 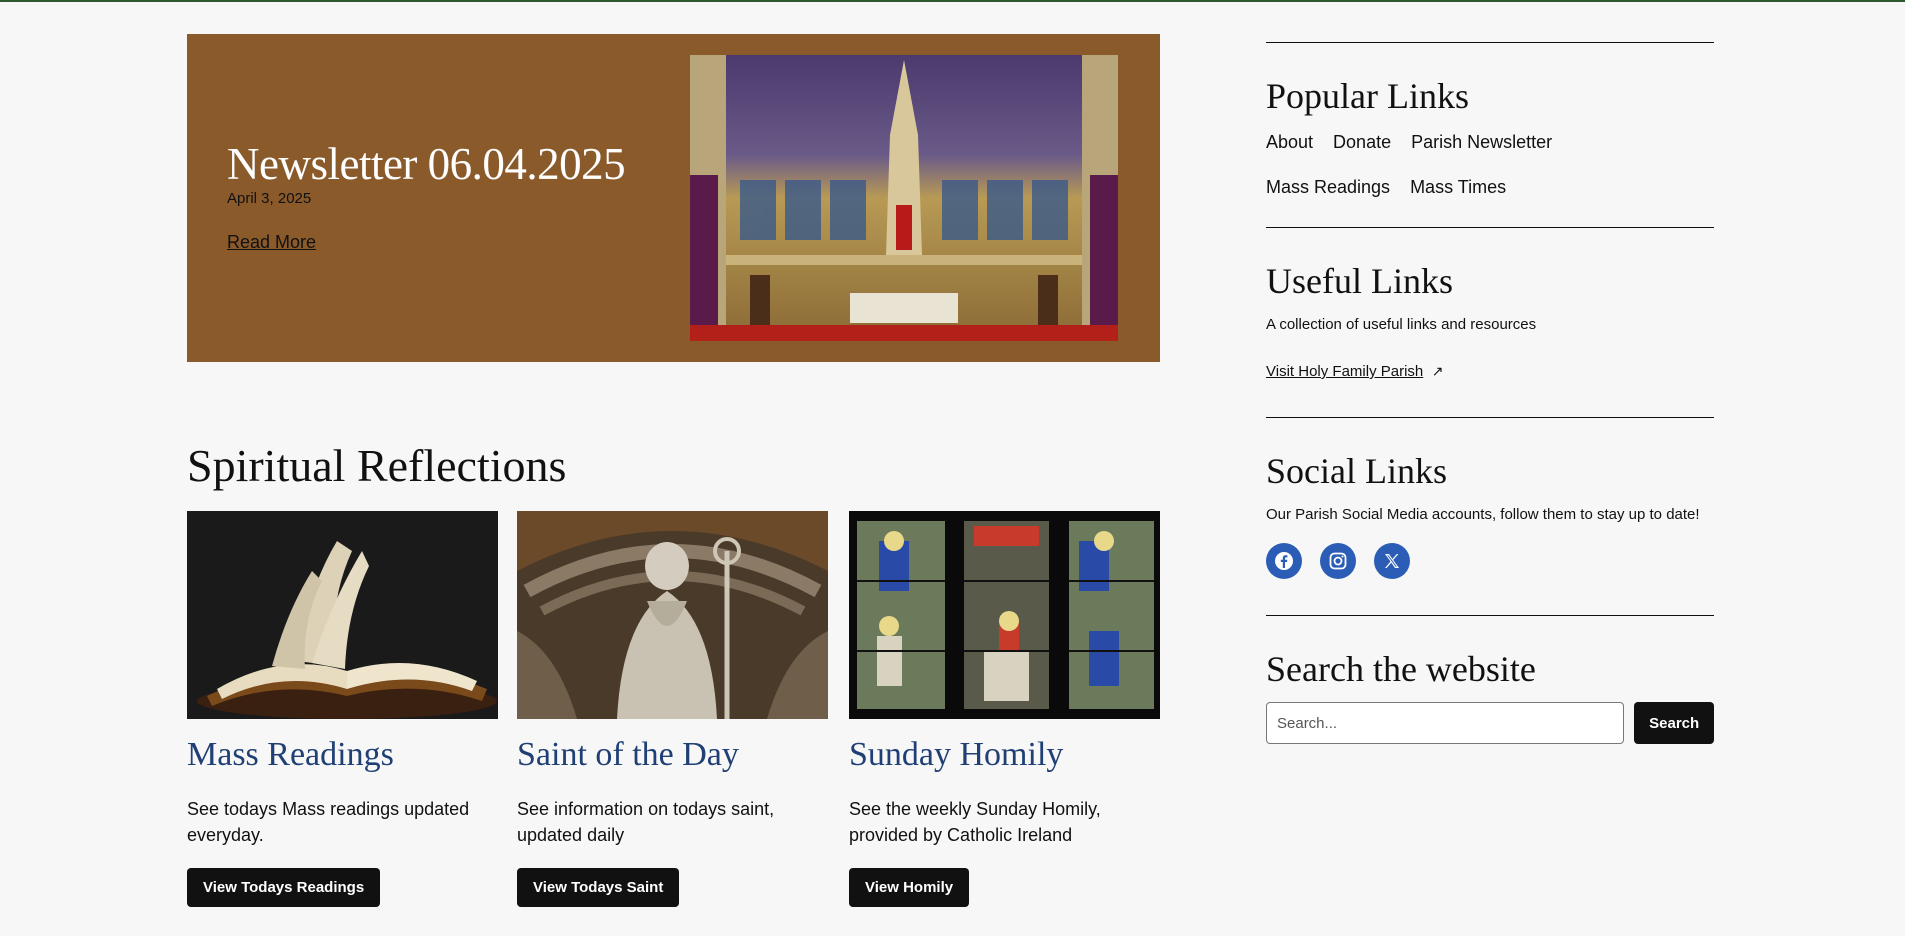 What do you see at coordinates (672, 755) in the screenshot?
I see `card-title: Saint of the Day` at bounding box center [672, 755].